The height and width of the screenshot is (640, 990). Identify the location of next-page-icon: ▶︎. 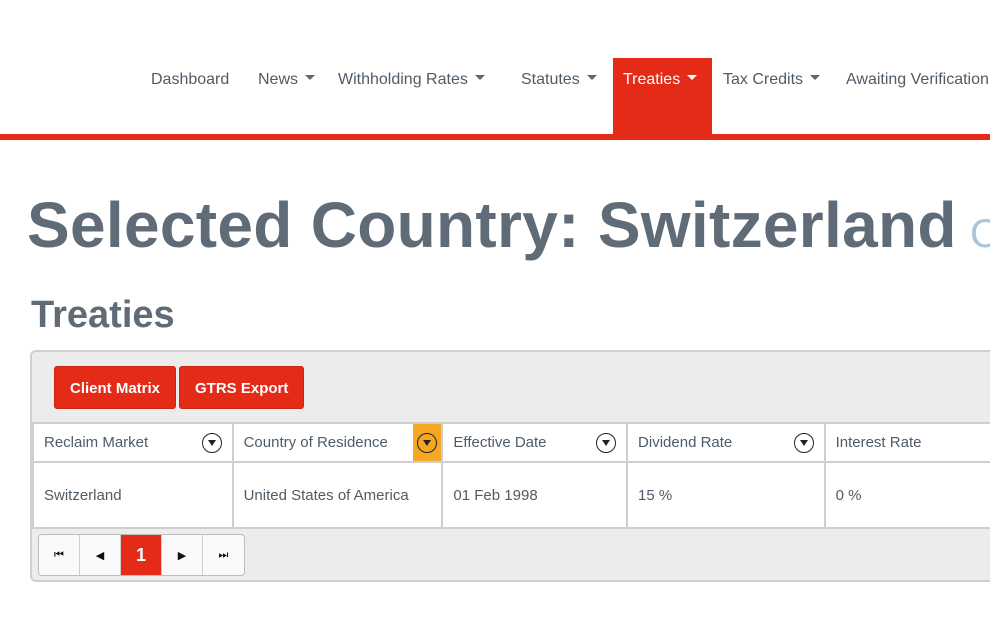
(182, 555).